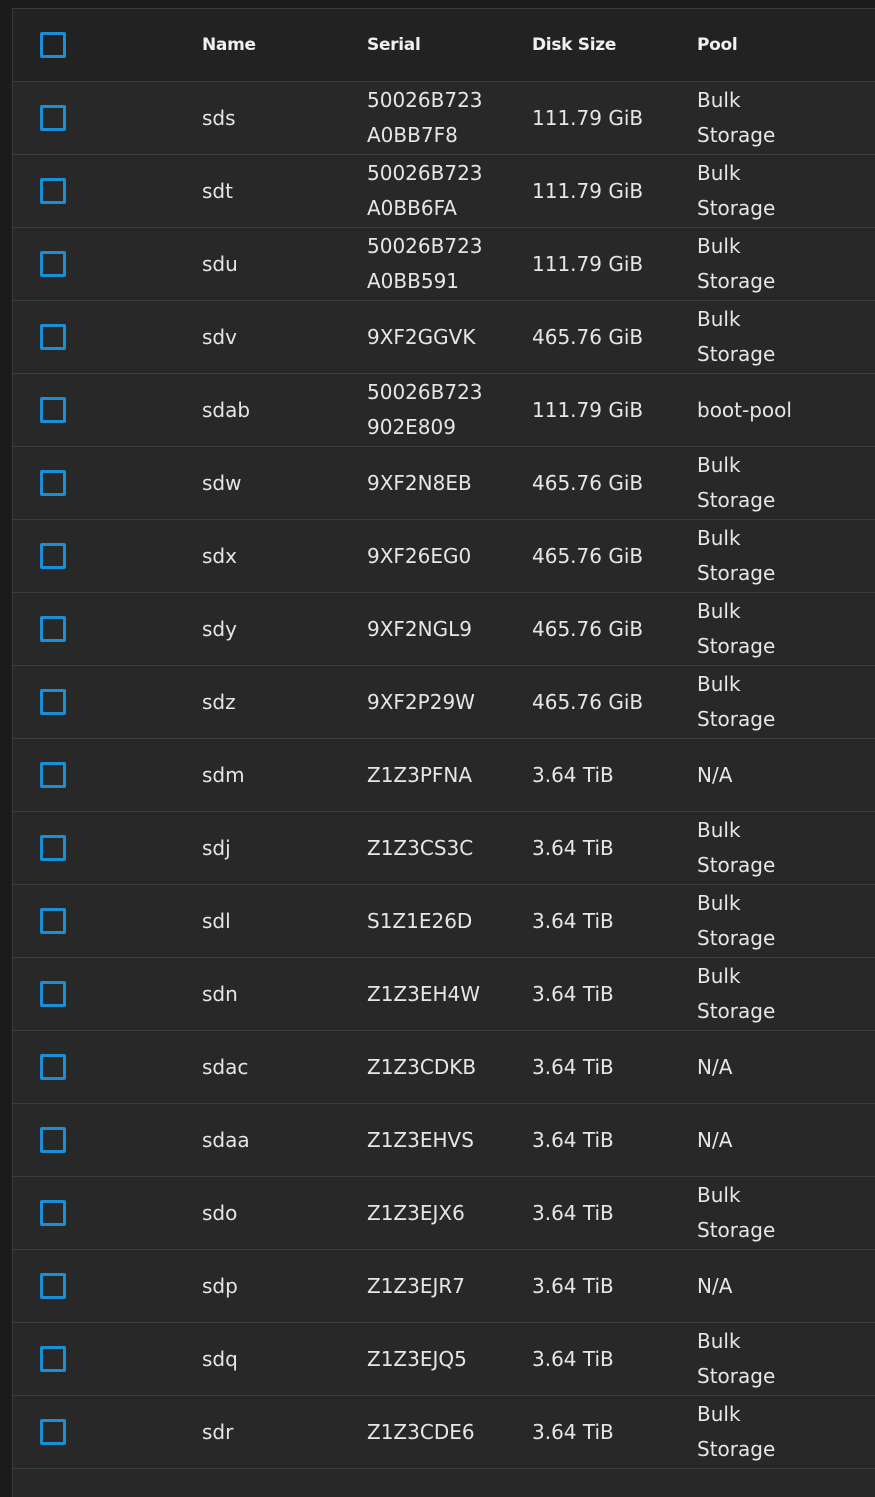  What do you see at coordinates (715, 1285) in the screenshot?
I see `pool-cell-text: N/A` at bounding box center [715, 1285].